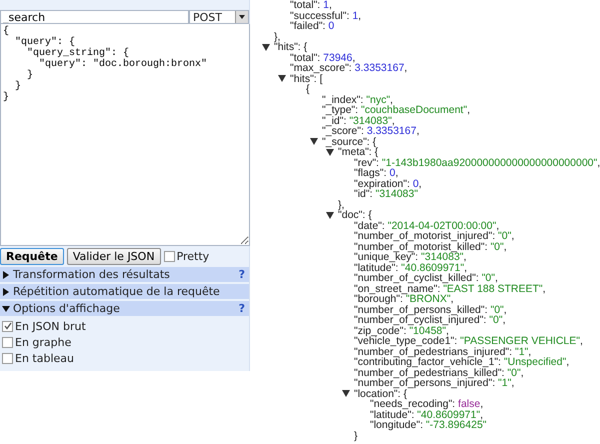 This screenshot has height=444, width=600. I want to click on json-value: 0, so click(392, 173).